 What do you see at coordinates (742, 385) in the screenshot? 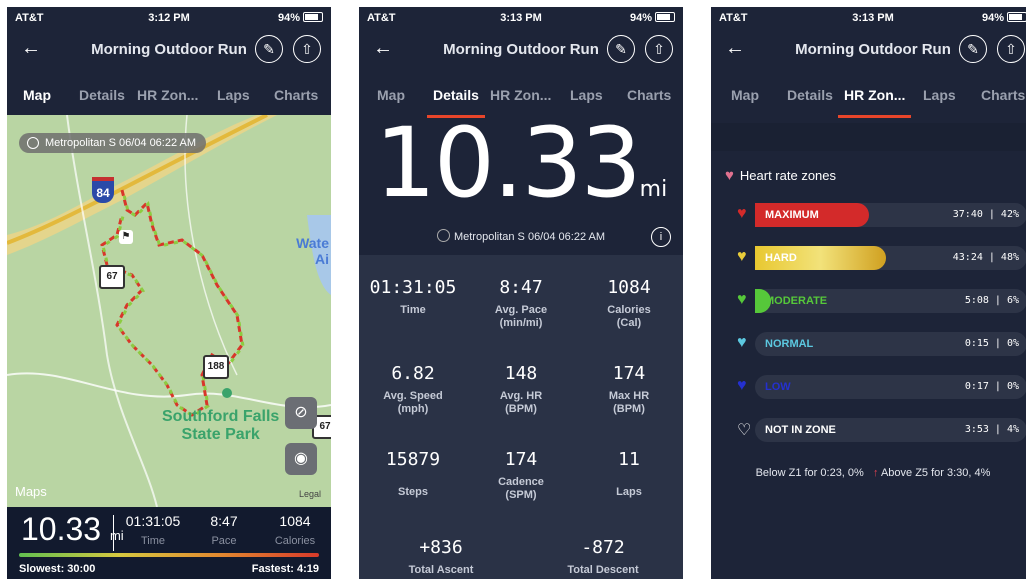
I see `heart-icon: ♥` at bounding box center [742, 385].